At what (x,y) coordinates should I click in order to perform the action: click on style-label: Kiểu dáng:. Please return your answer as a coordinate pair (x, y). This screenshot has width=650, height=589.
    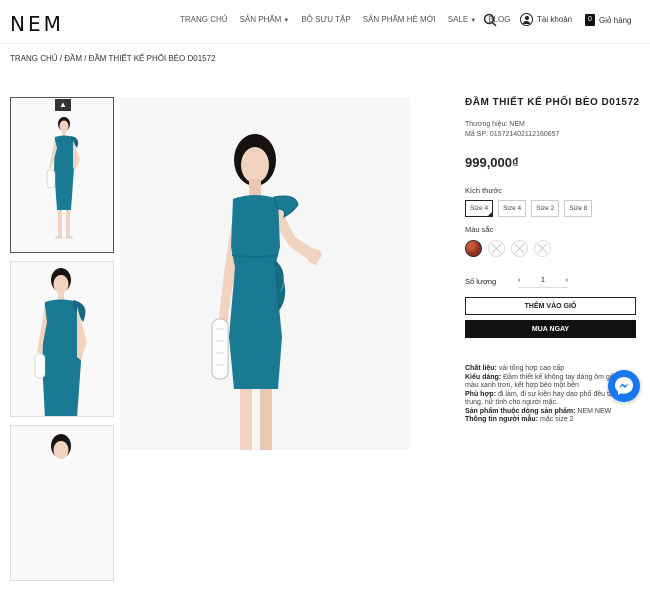
    Looking at the image, I should click on (483, 377).